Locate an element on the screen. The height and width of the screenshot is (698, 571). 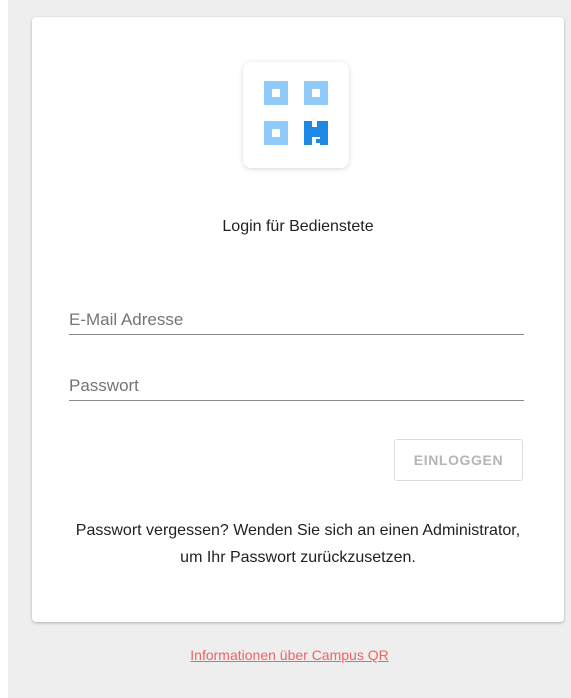
campus-qr-logo-icon is located at coordinates (296, 113).